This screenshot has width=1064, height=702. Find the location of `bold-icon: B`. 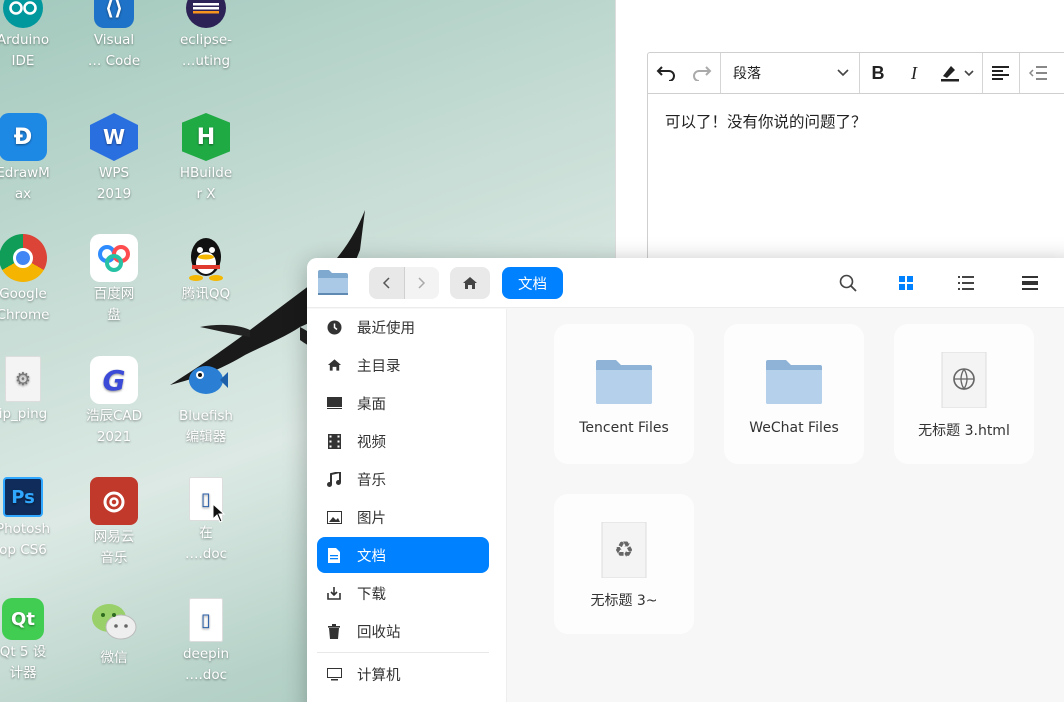

bold-icon: B is located at coordinates (878, 72).